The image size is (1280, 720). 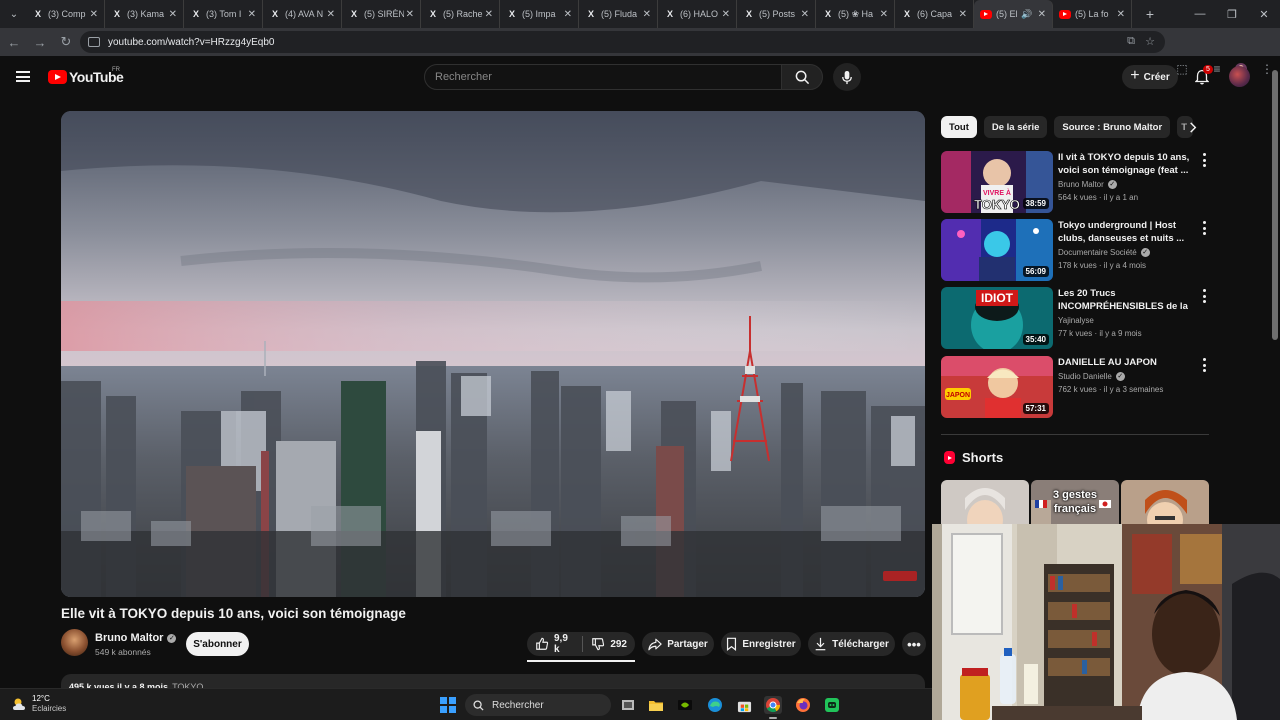 I want to click on taskbar-search: Rechercher, so click(x=538, y=705).